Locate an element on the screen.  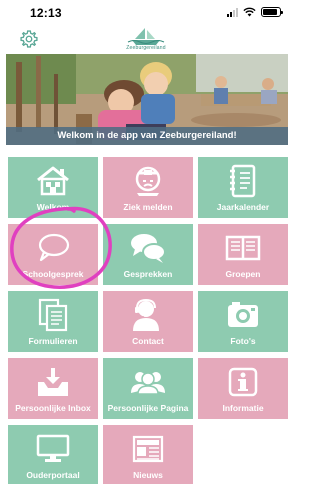
inbox-icon is located at coordinates (53, 382).